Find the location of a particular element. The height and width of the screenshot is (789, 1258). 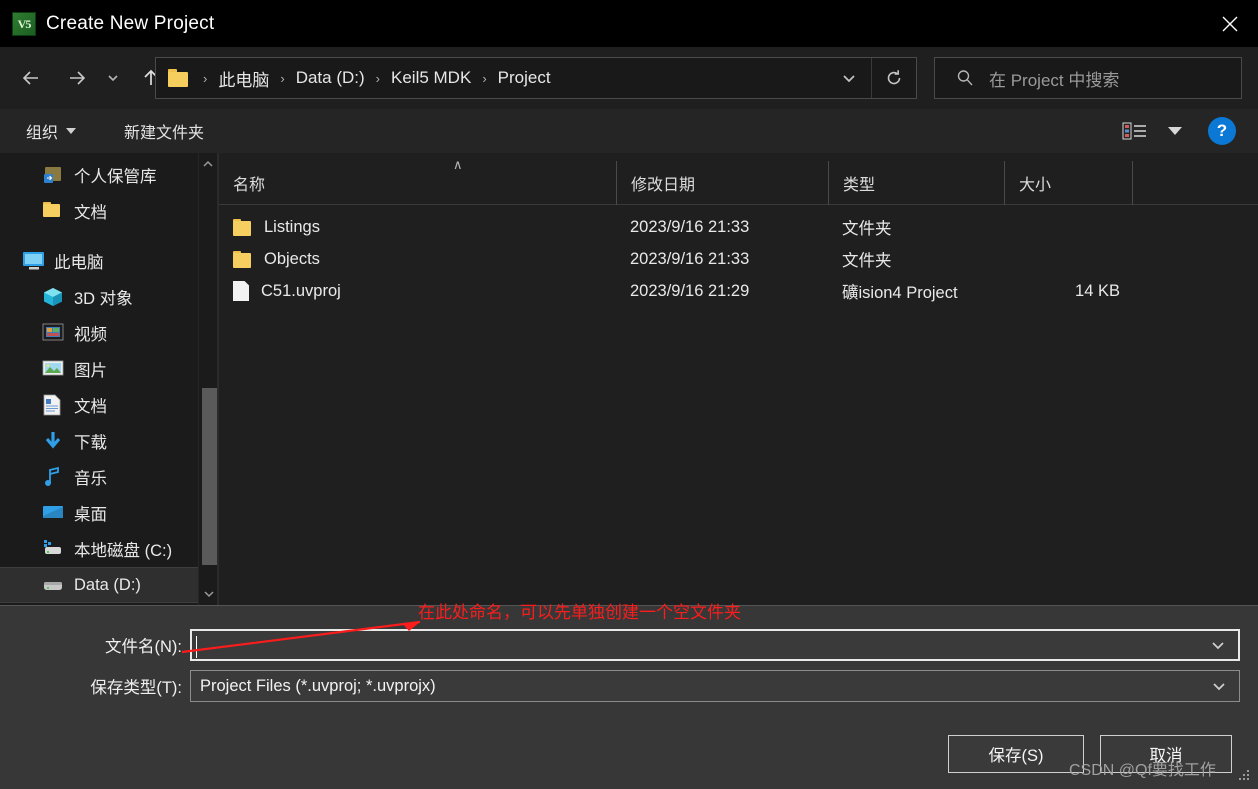

desktop-icon is located at coordinates (53, 513).